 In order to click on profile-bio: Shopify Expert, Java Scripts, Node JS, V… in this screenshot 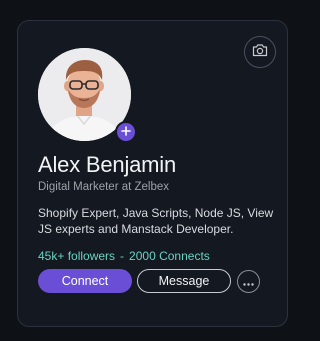, I will do `click(156, 221)`.